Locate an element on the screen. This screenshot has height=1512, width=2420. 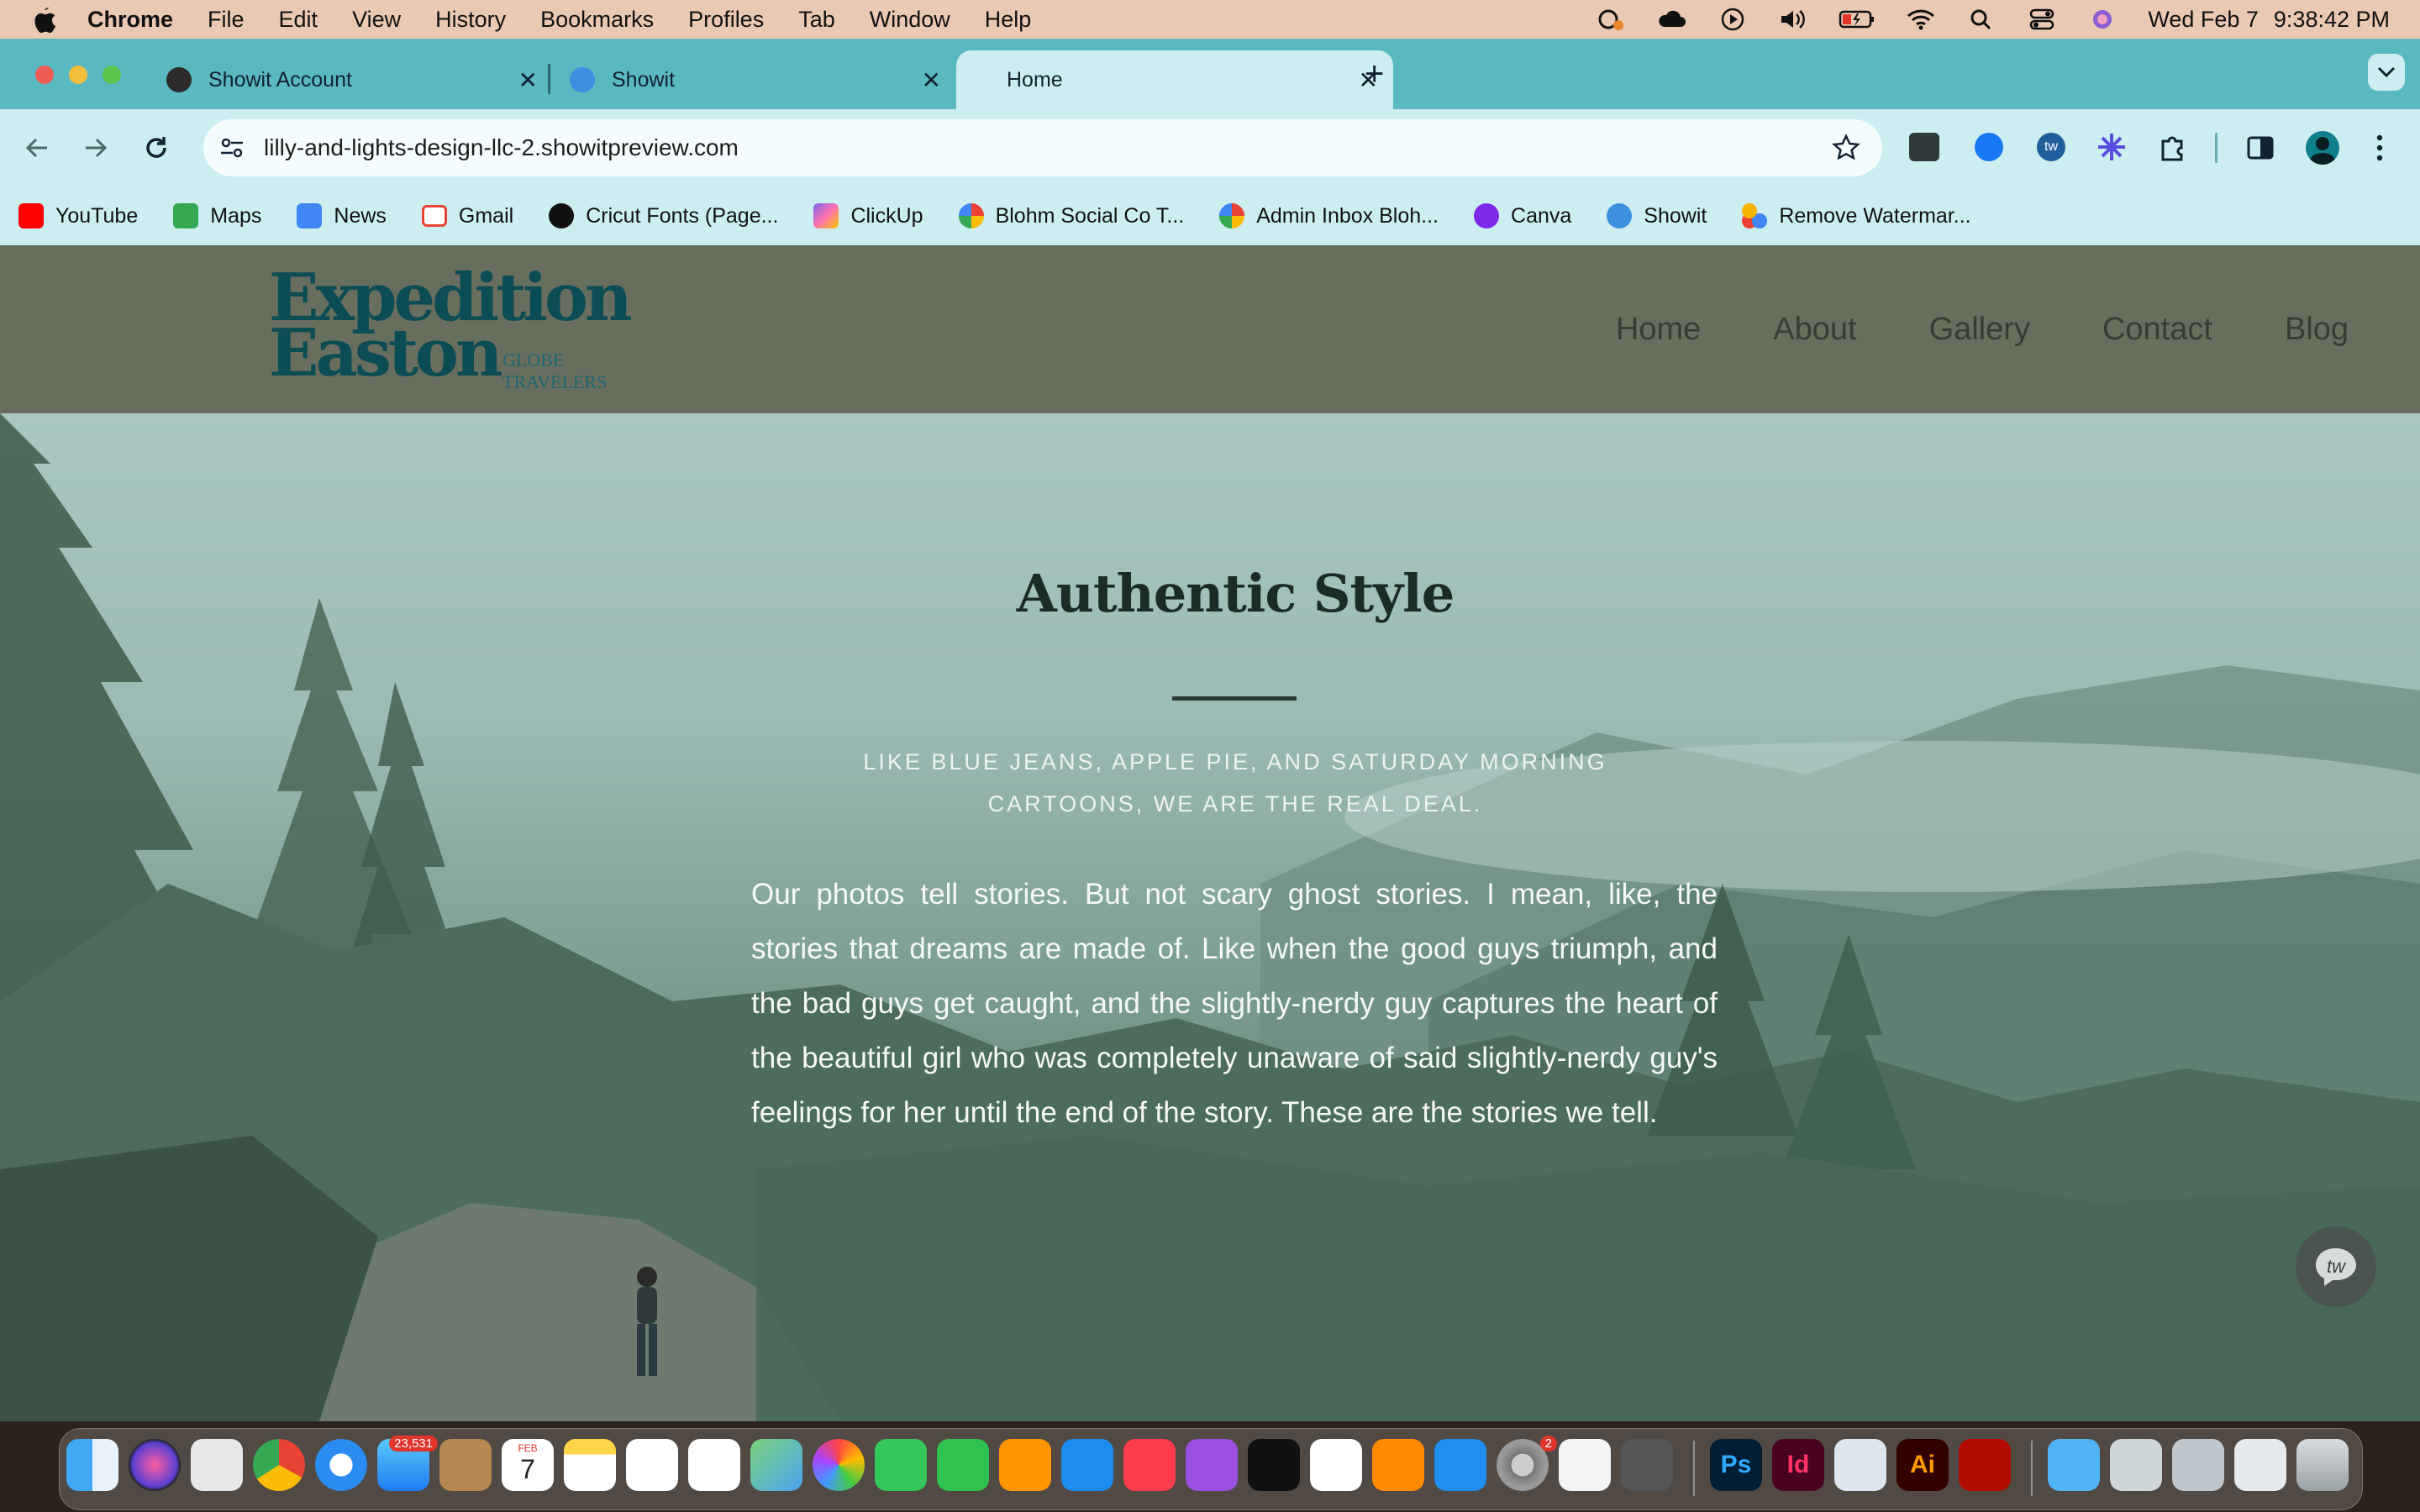
bookmark-canva: Canva is located at coordinates (1523, 215).